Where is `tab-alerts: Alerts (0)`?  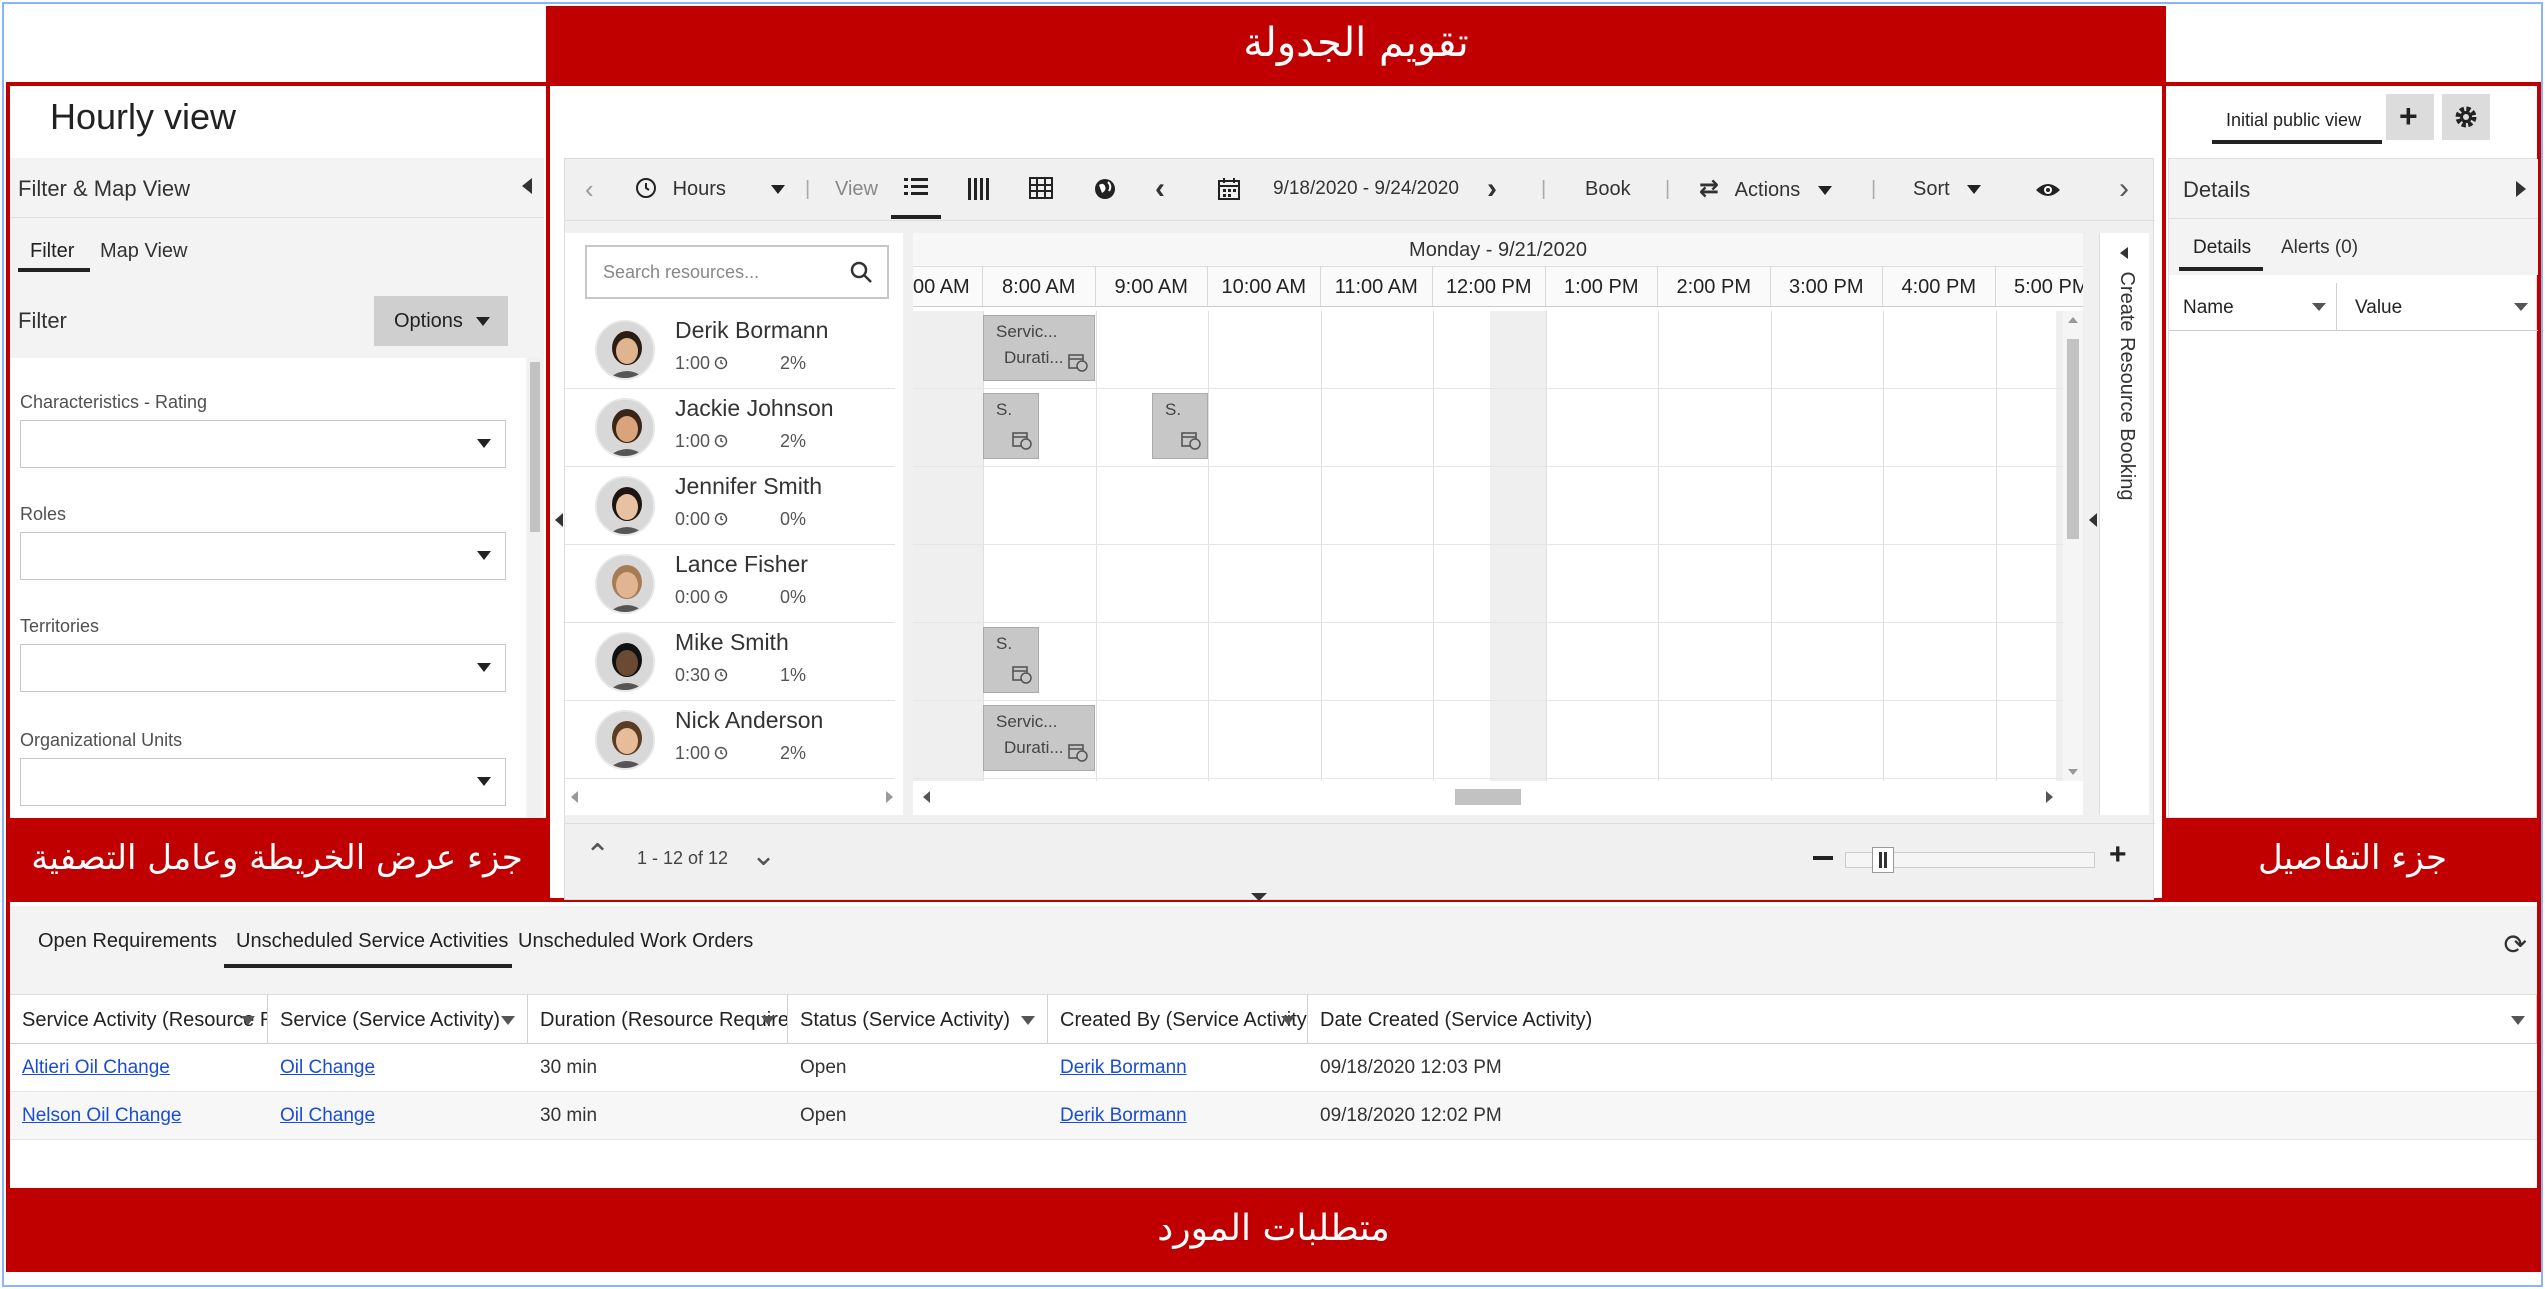 tab-alerts: Alerts (0) is located at coordinates (2319, 248).